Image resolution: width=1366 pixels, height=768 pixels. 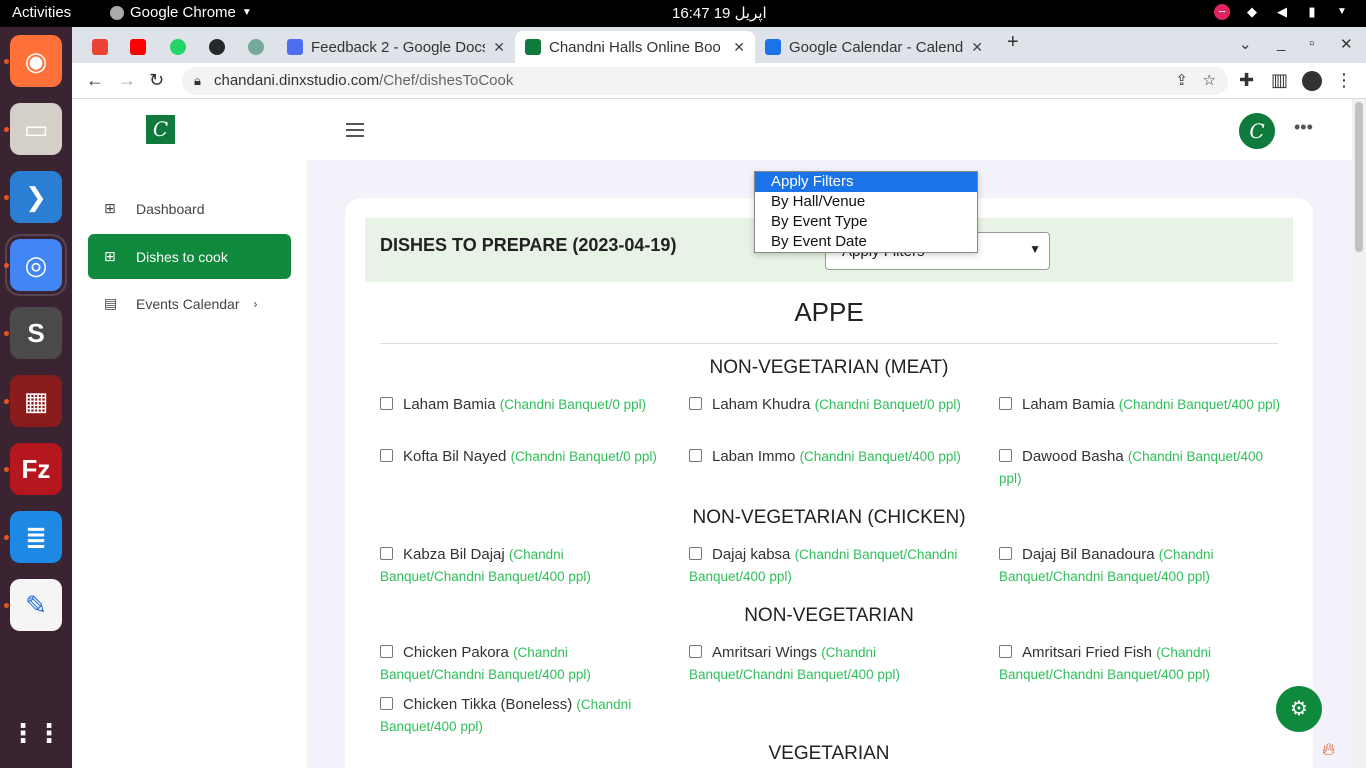 I want to click on tab-feedback-docs: Feedback 2 - Google Docs ✕, so click(x=396, y=47).